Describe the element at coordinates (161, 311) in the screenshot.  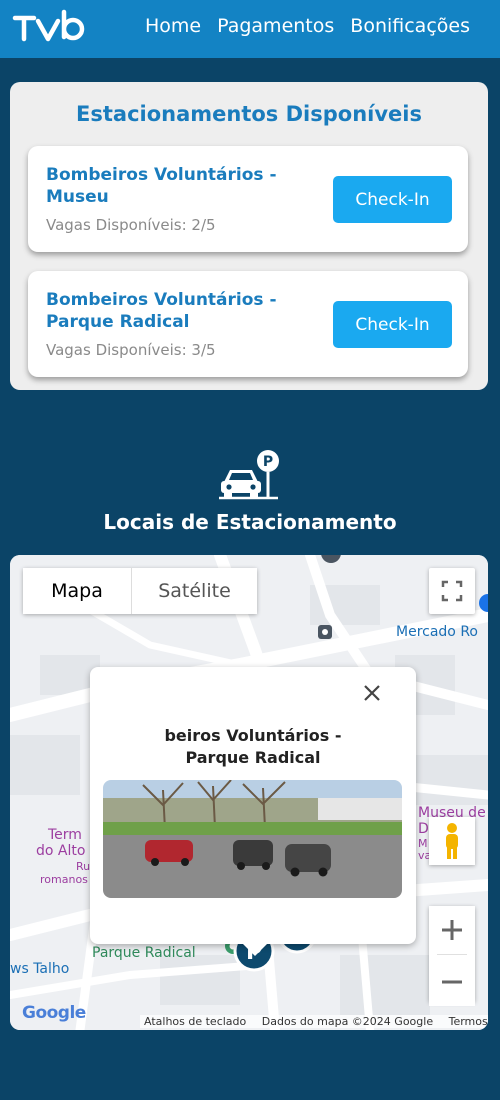
I see `parking-lot-name: Bombeiros Voluntários - Parque Radical` at that location.